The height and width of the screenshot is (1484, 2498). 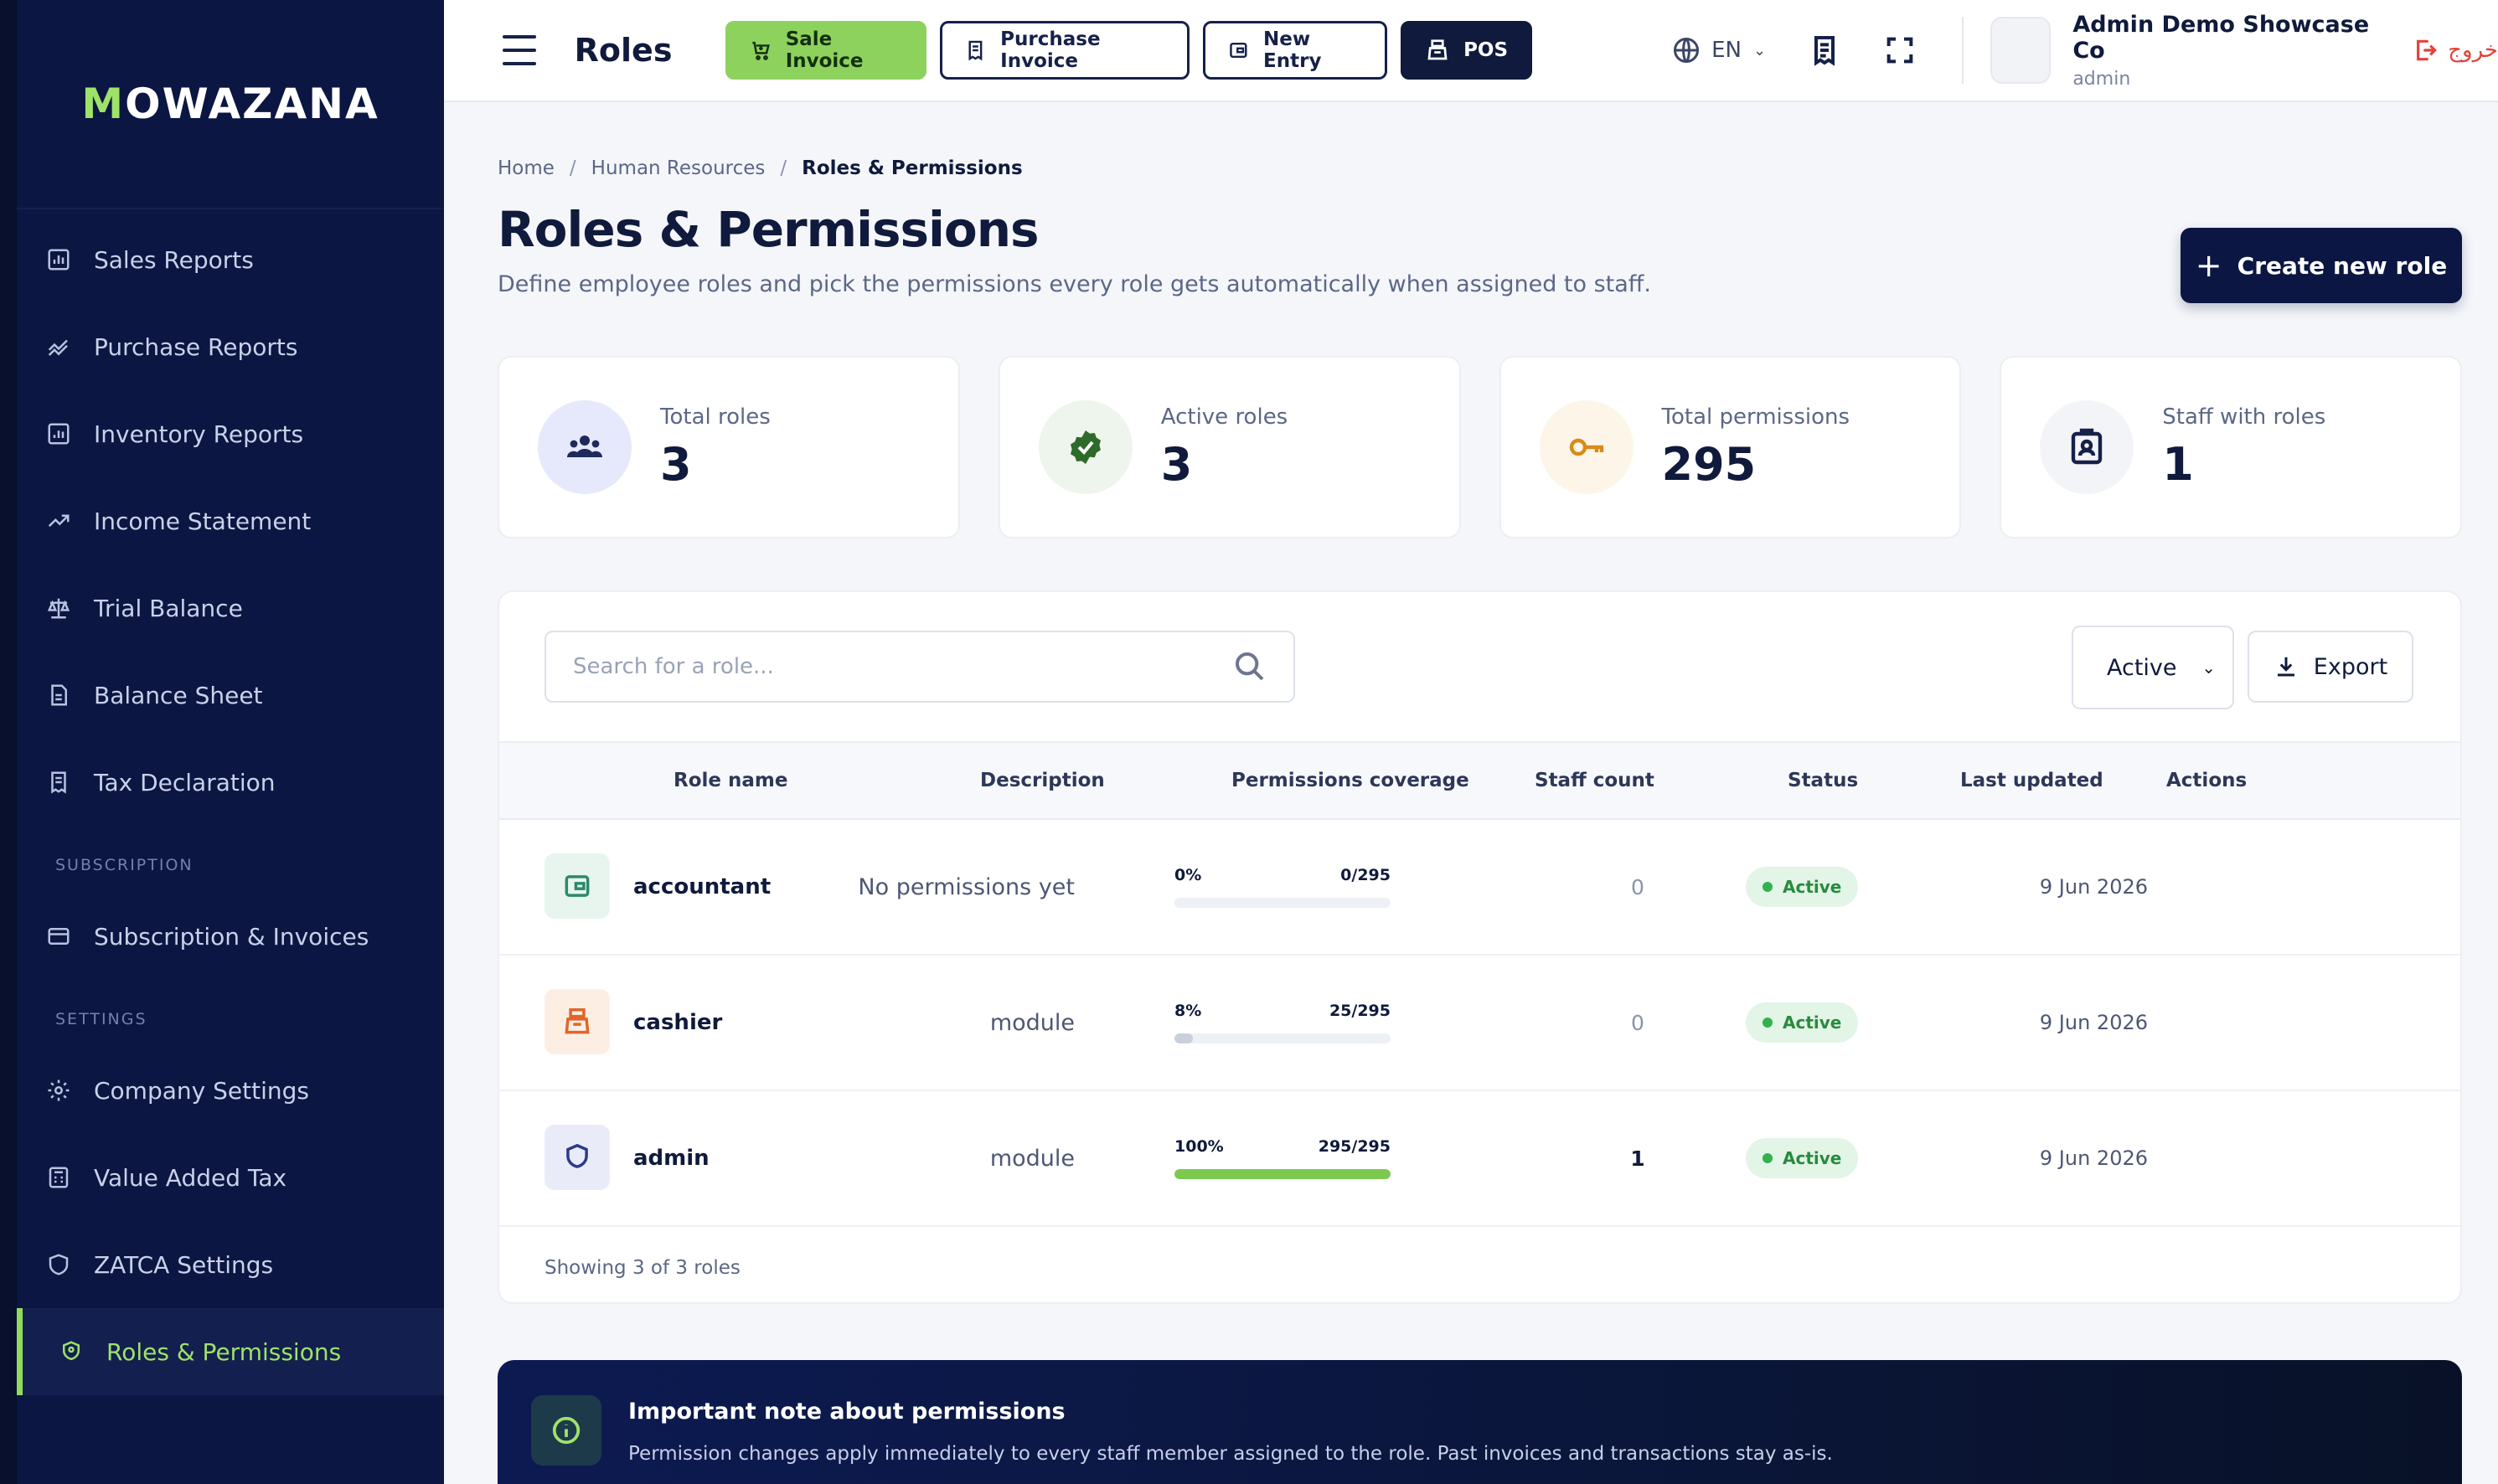 What do you see at coordinates (1768, 1158) in the screenshot?
I see `status-dot` at bounding box center [1768, 1158].